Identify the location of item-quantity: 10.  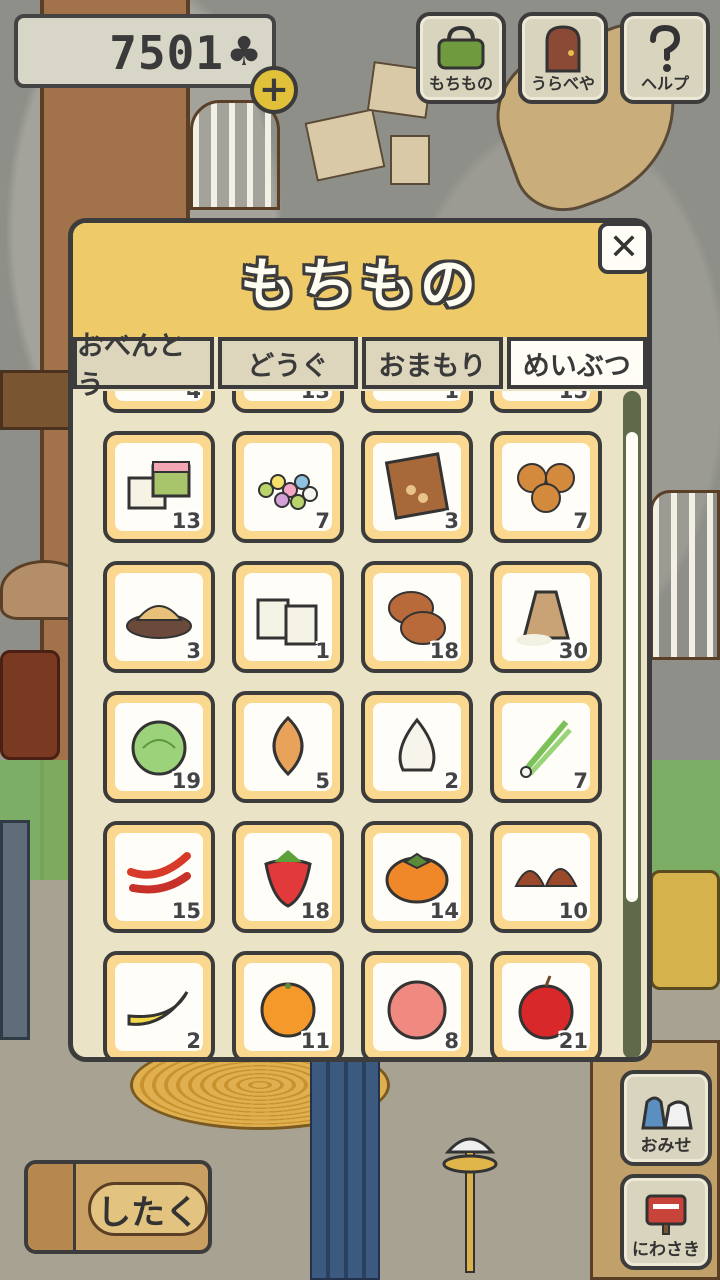
(573, 911).